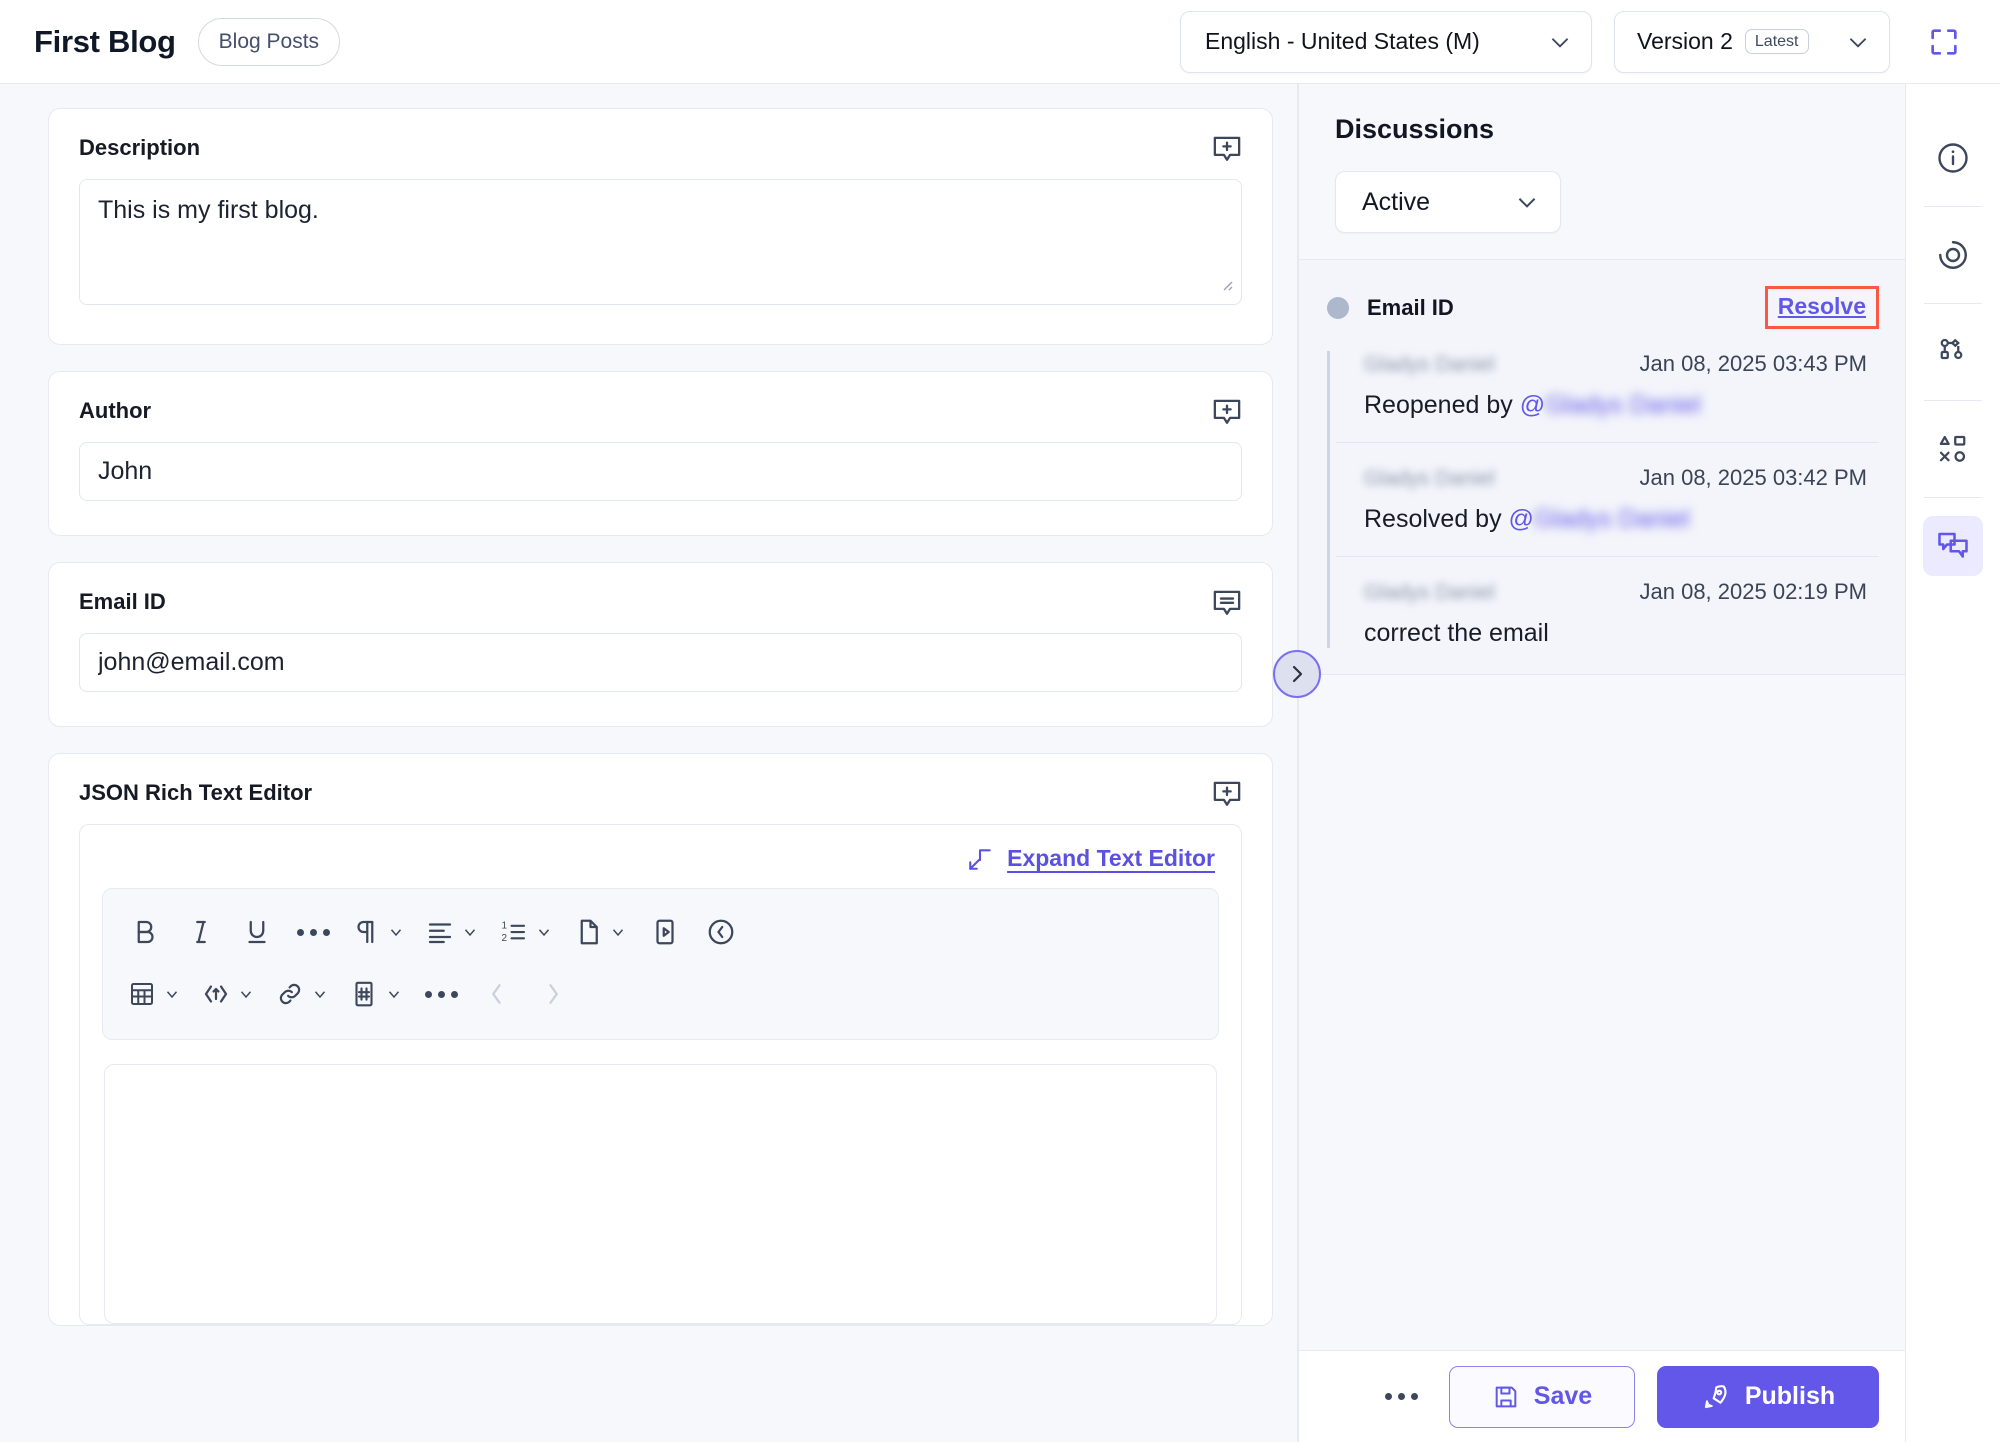 The width and height of the screenshot is (2000, 1442). What do you see at coordinates (1615, 364) in the screenshot?
I see `message-meta: Gladys Daniel Jan 08, 2025 03:43 PM` at bounding box center [1615, 364].